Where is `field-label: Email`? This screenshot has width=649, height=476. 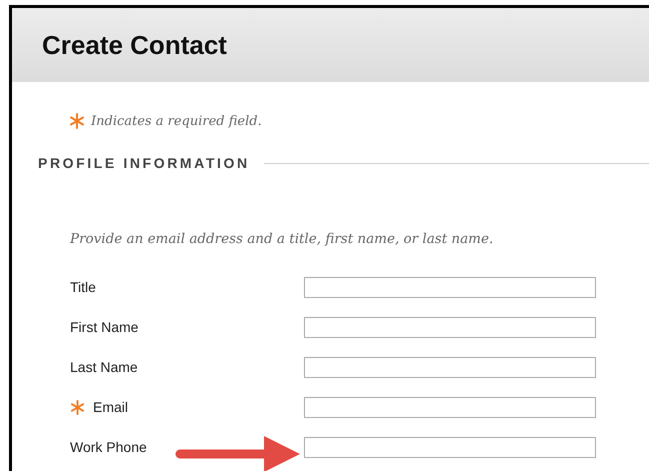 field-label: Email is located at coordinates (110, 407).